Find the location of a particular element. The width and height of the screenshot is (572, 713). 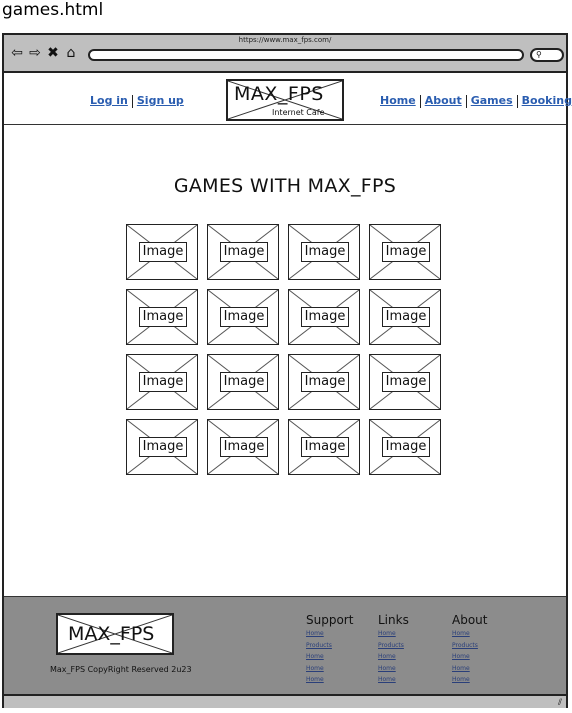

logo-title: MAX_FPS is located at coordinates (279, 94).